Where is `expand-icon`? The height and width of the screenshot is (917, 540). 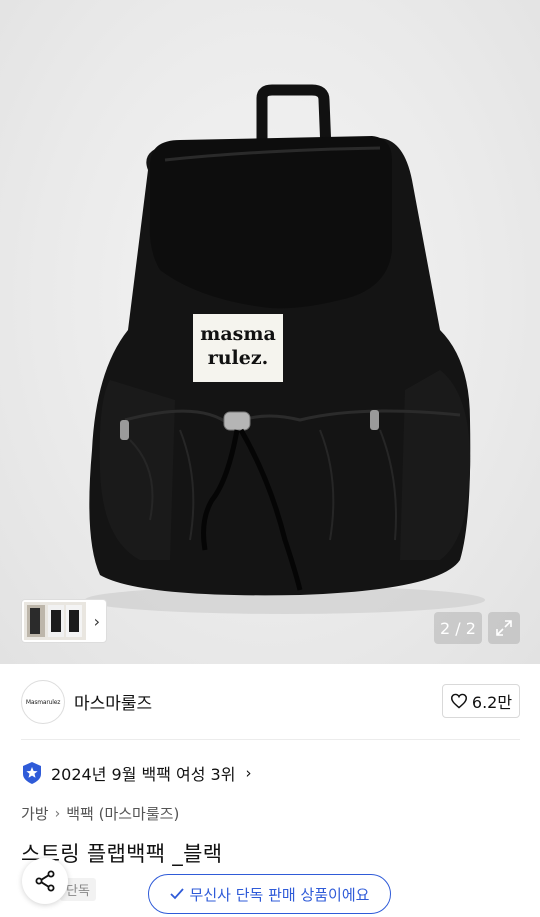
expand-icon is located at coordinates (504, 628).